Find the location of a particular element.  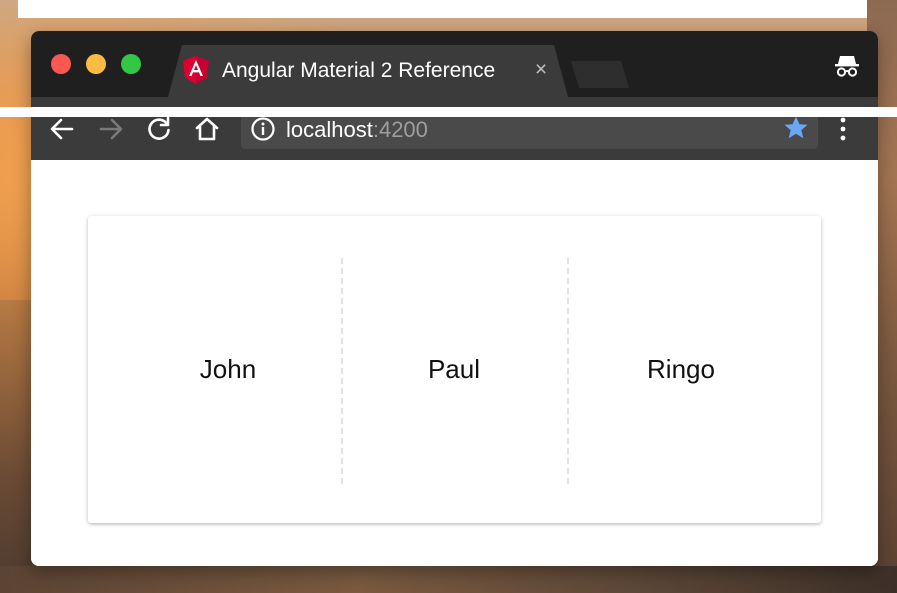

window-close-button is located at coordinates (61, 64).